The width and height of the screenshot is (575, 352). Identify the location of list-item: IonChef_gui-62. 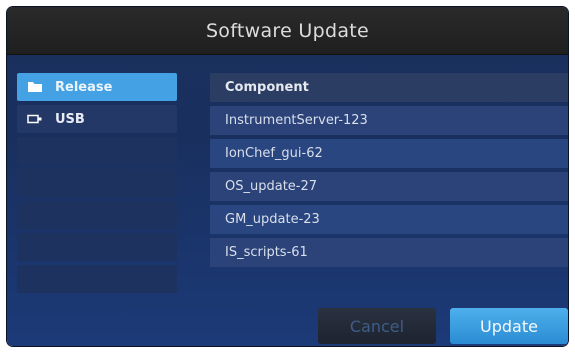
(389, 153).